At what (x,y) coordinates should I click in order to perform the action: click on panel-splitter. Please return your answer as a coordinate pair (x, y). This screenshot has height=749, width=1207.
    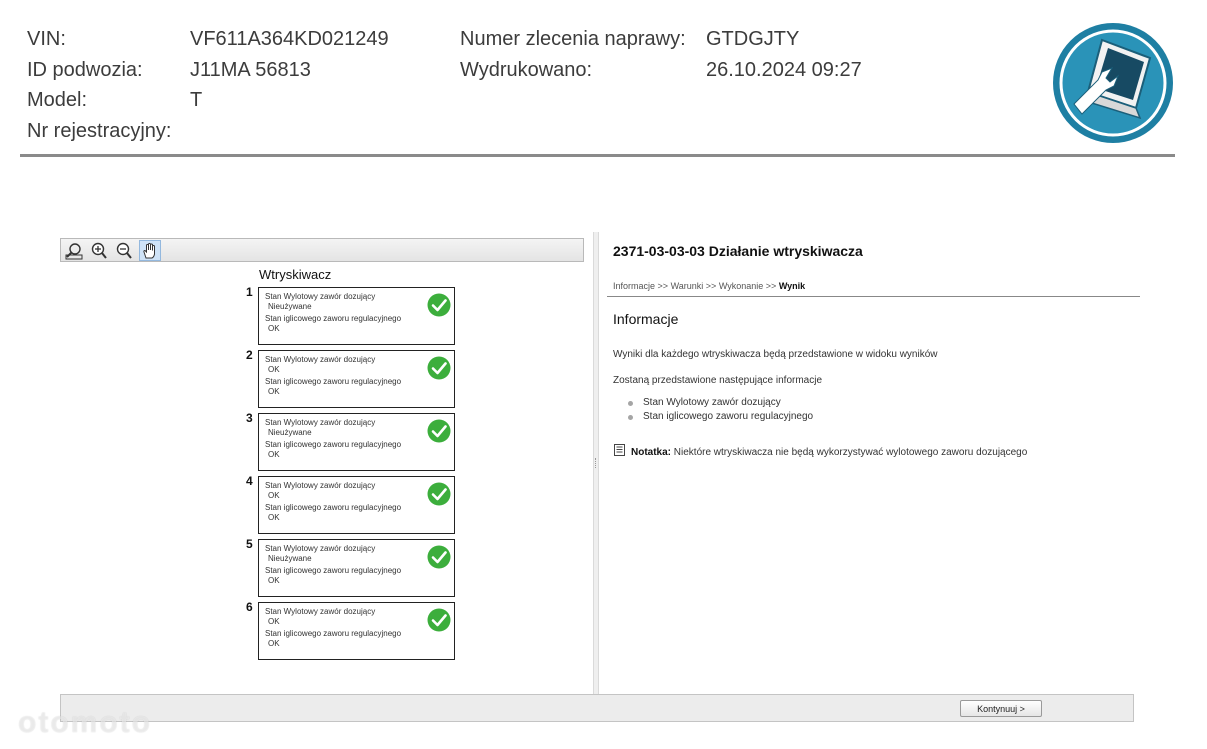
    Looking at the image, I should click on (596, 463).